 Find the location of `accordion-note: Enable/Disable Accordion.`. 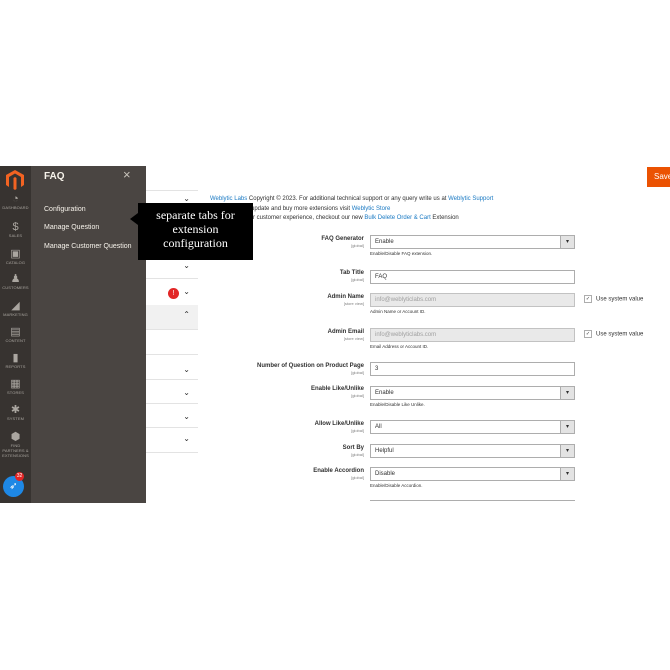

accordion-note: Enable/Disable Accordion. is located at coordinates (396, 485).